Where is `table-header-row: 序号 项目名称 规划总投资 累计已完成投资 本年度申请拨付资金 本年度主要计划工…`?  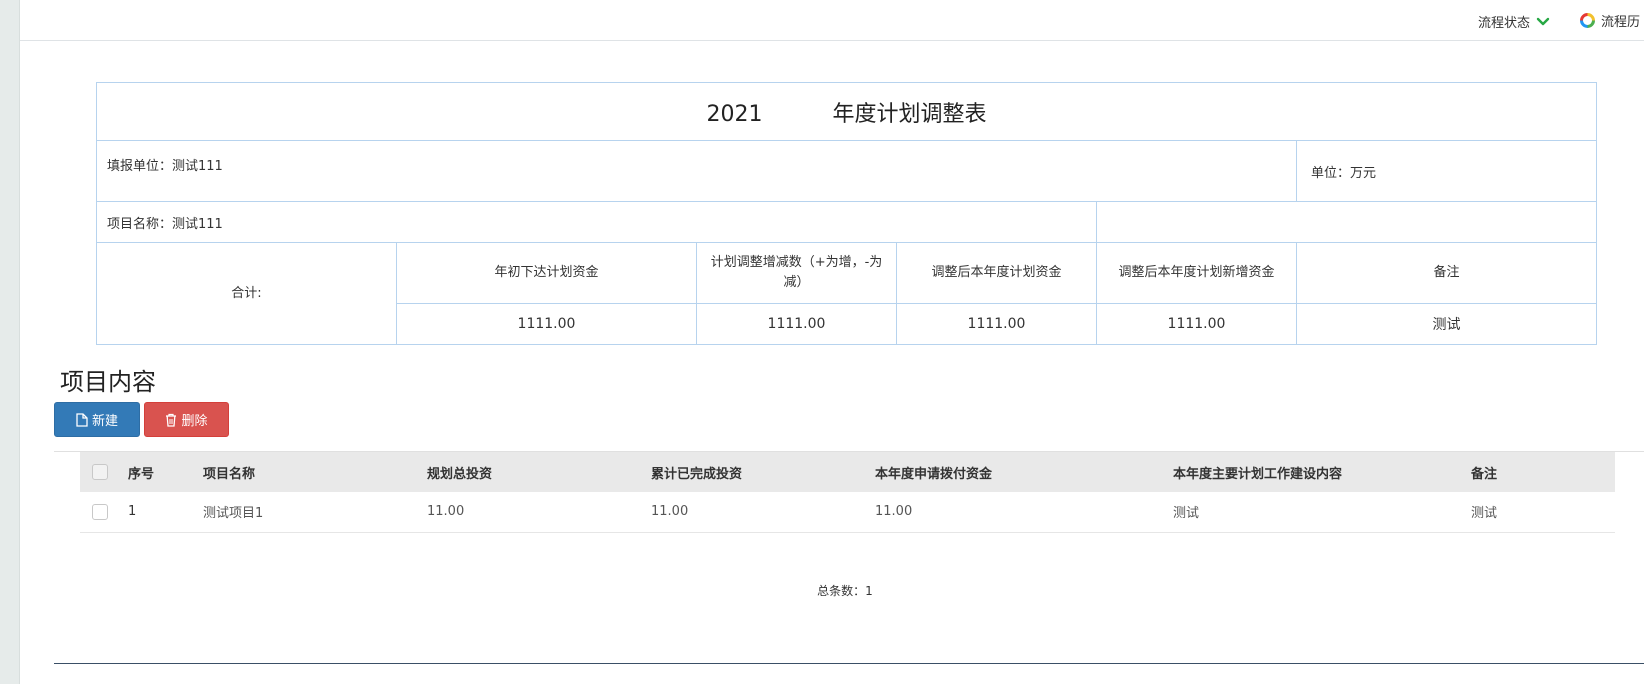 table-header-row: 序号 项目名称 规划总投资 累计已完成投资 本年度申请拨付资金 本年度主要计划工… is located at coordinates (847, 472).